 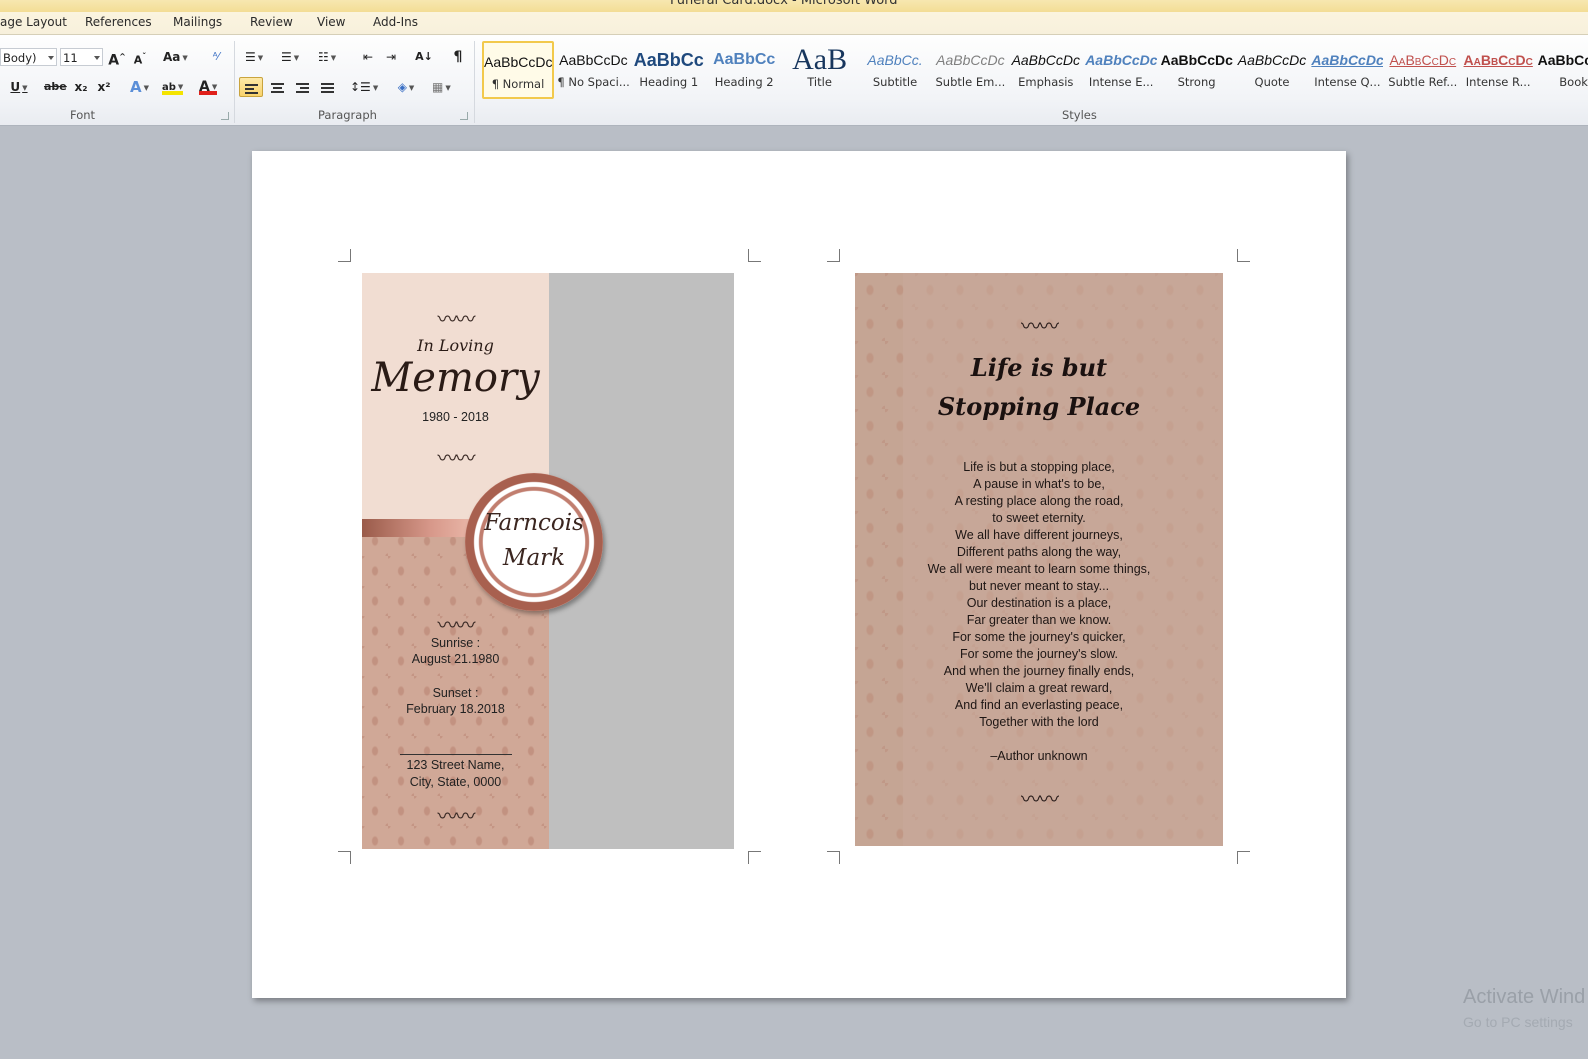 I want to click on tab-review: Review, so click(x=271, y=22).